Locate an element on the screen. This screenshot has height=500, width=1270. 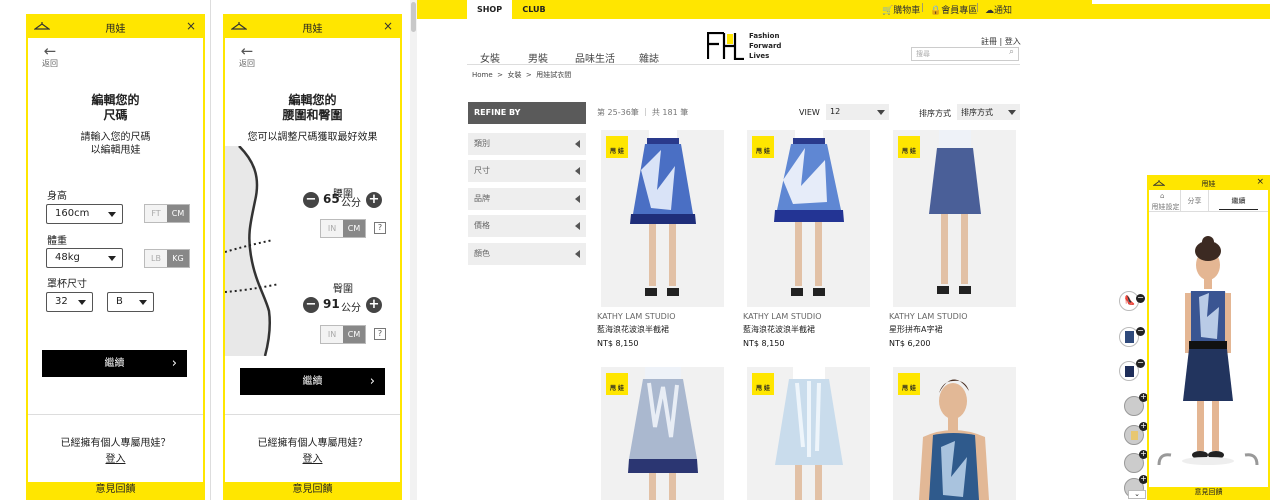
page-title-line2: 腰圍和臀圍 is located at coordinates (312, 115).